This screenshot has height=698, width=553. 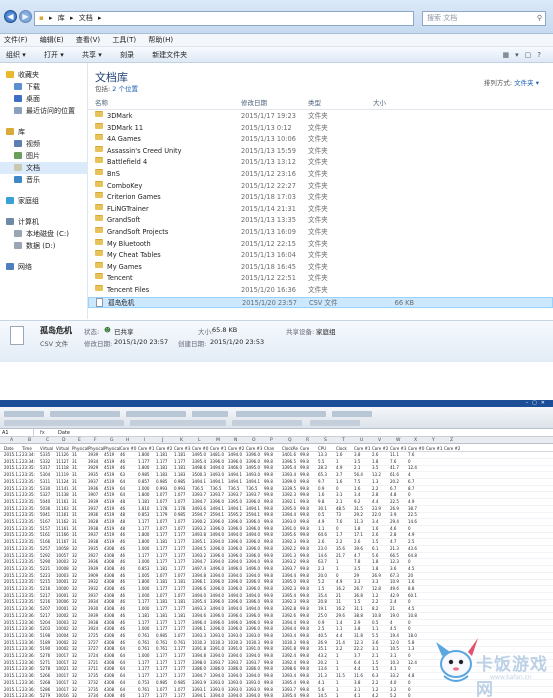 I want to click on sheet-cell: 3396.1, so click(x=200, y=582).